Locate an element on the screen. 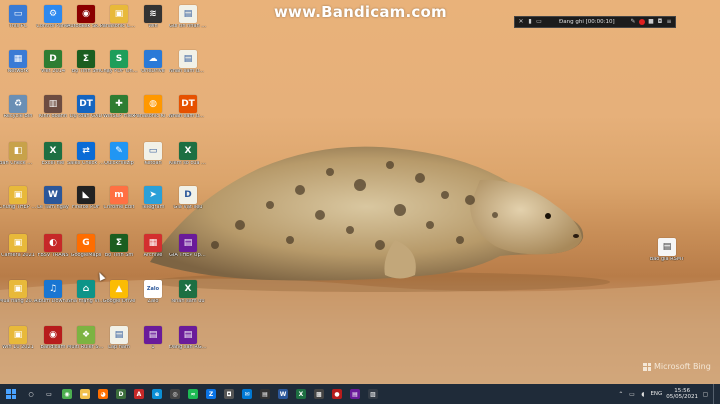  taskbar-app: ≈ is located at coordinates (193, 394).